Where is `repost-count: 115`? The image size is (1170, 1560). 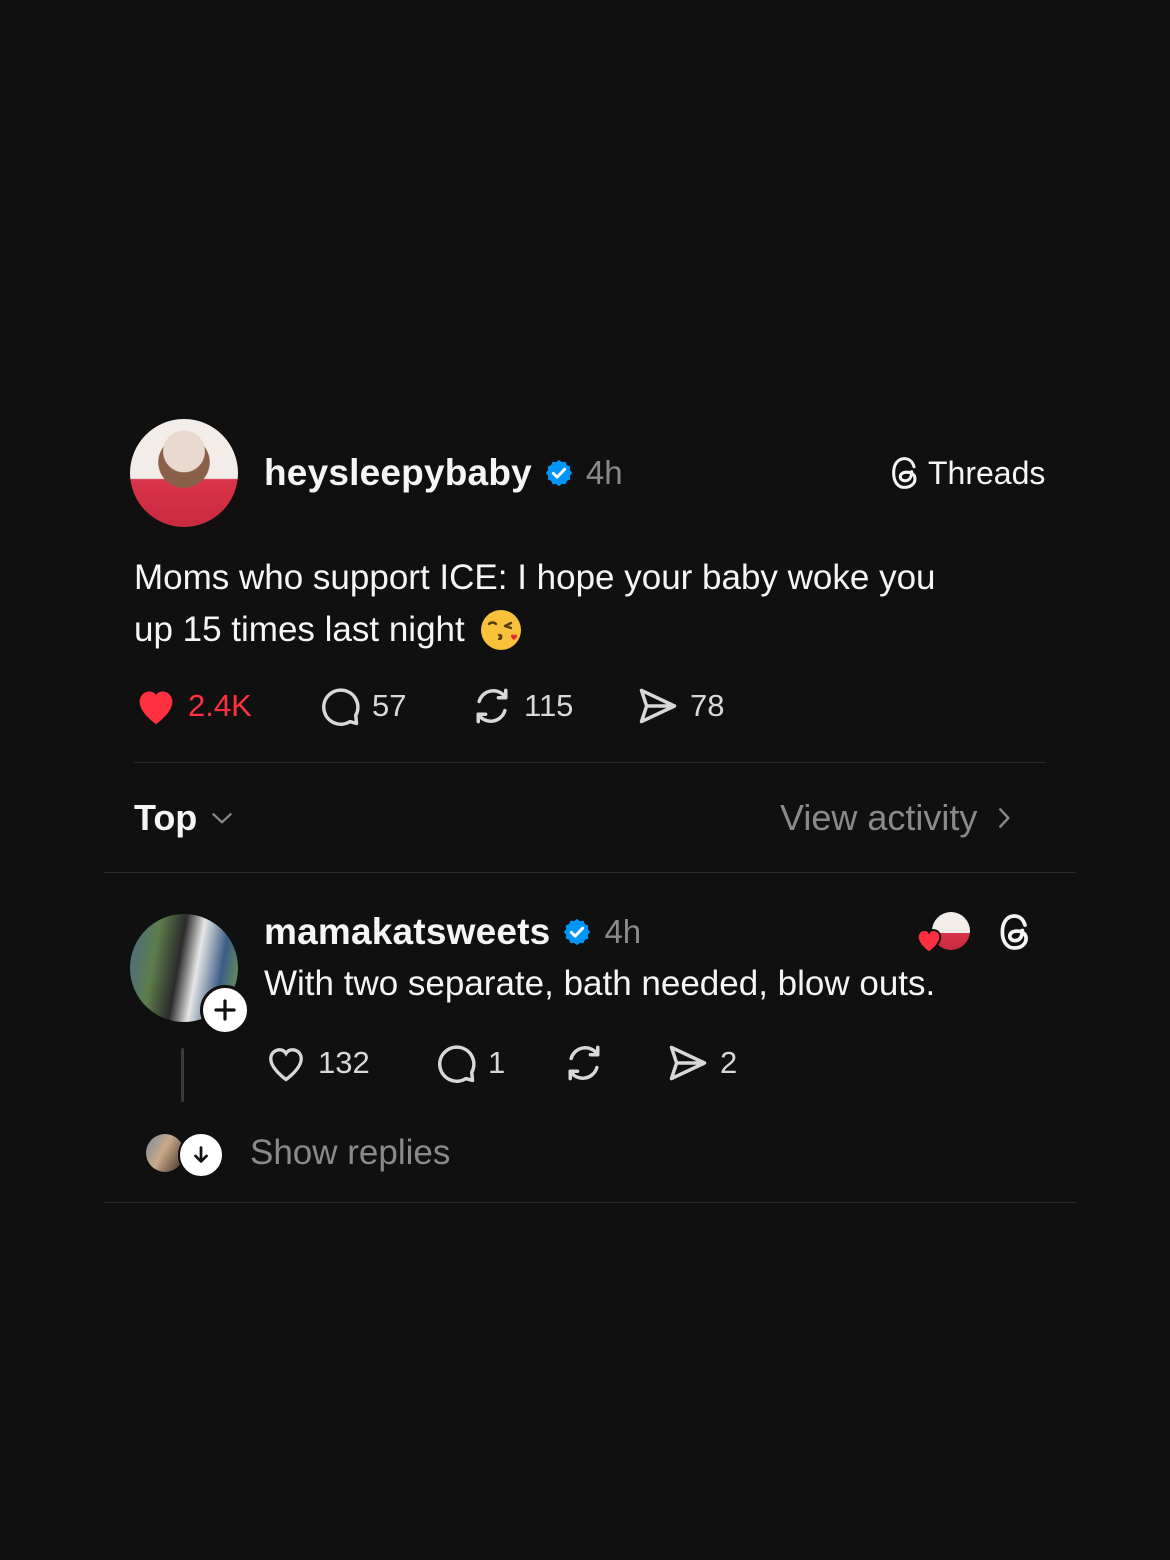
repost-count: 115 is located at coordinates (549, 705).